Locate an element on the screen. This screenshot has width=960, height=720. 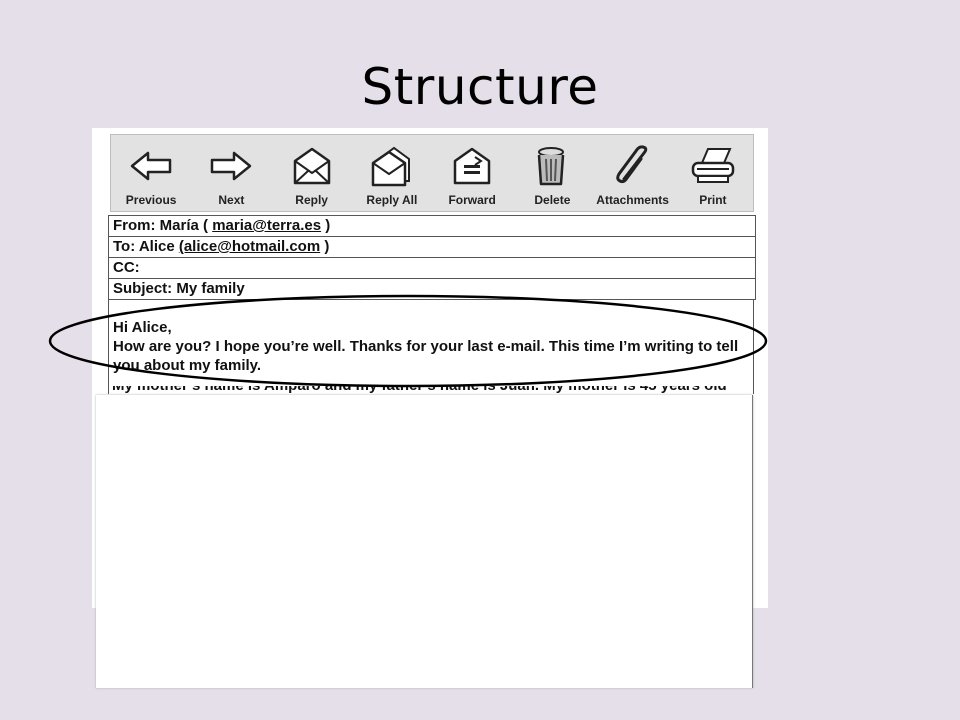
arrow-right-icon is located at coordinates (231, 166).